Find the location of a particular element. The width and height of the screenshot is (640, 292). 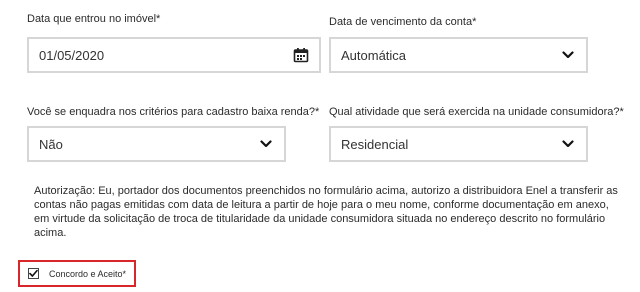

move-in-date-value: 01/05/2020 is located at coordinates (72, 55).